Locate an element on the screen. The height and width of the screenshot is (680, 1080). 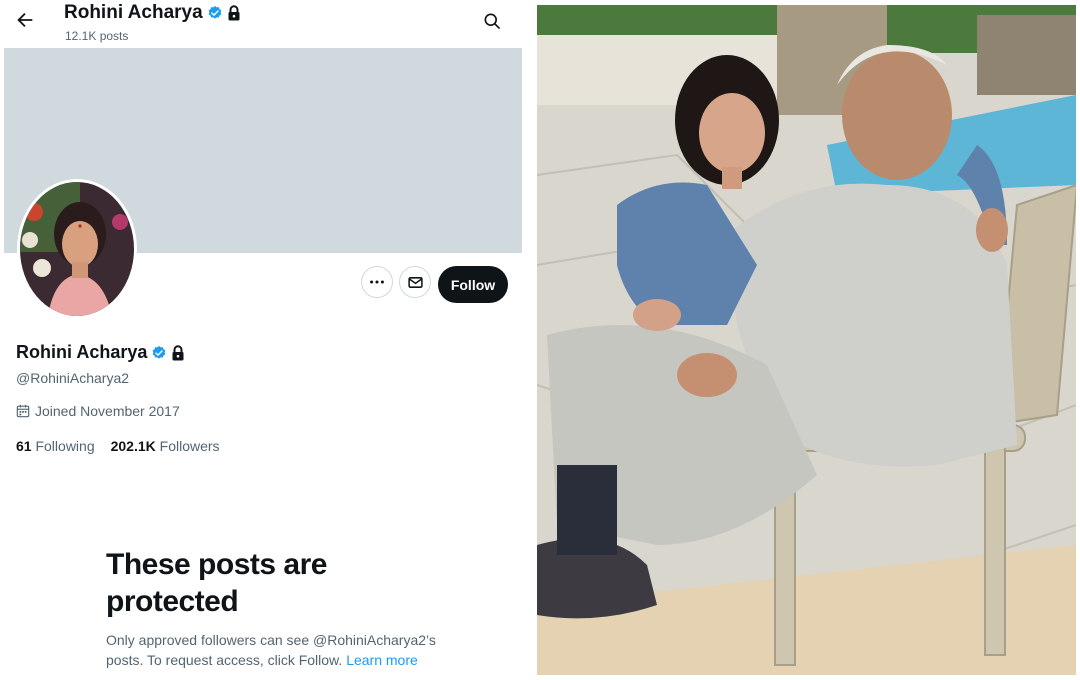
follow-stats: 61 Following 202.1K Followers is located at coordinates (118, 446).